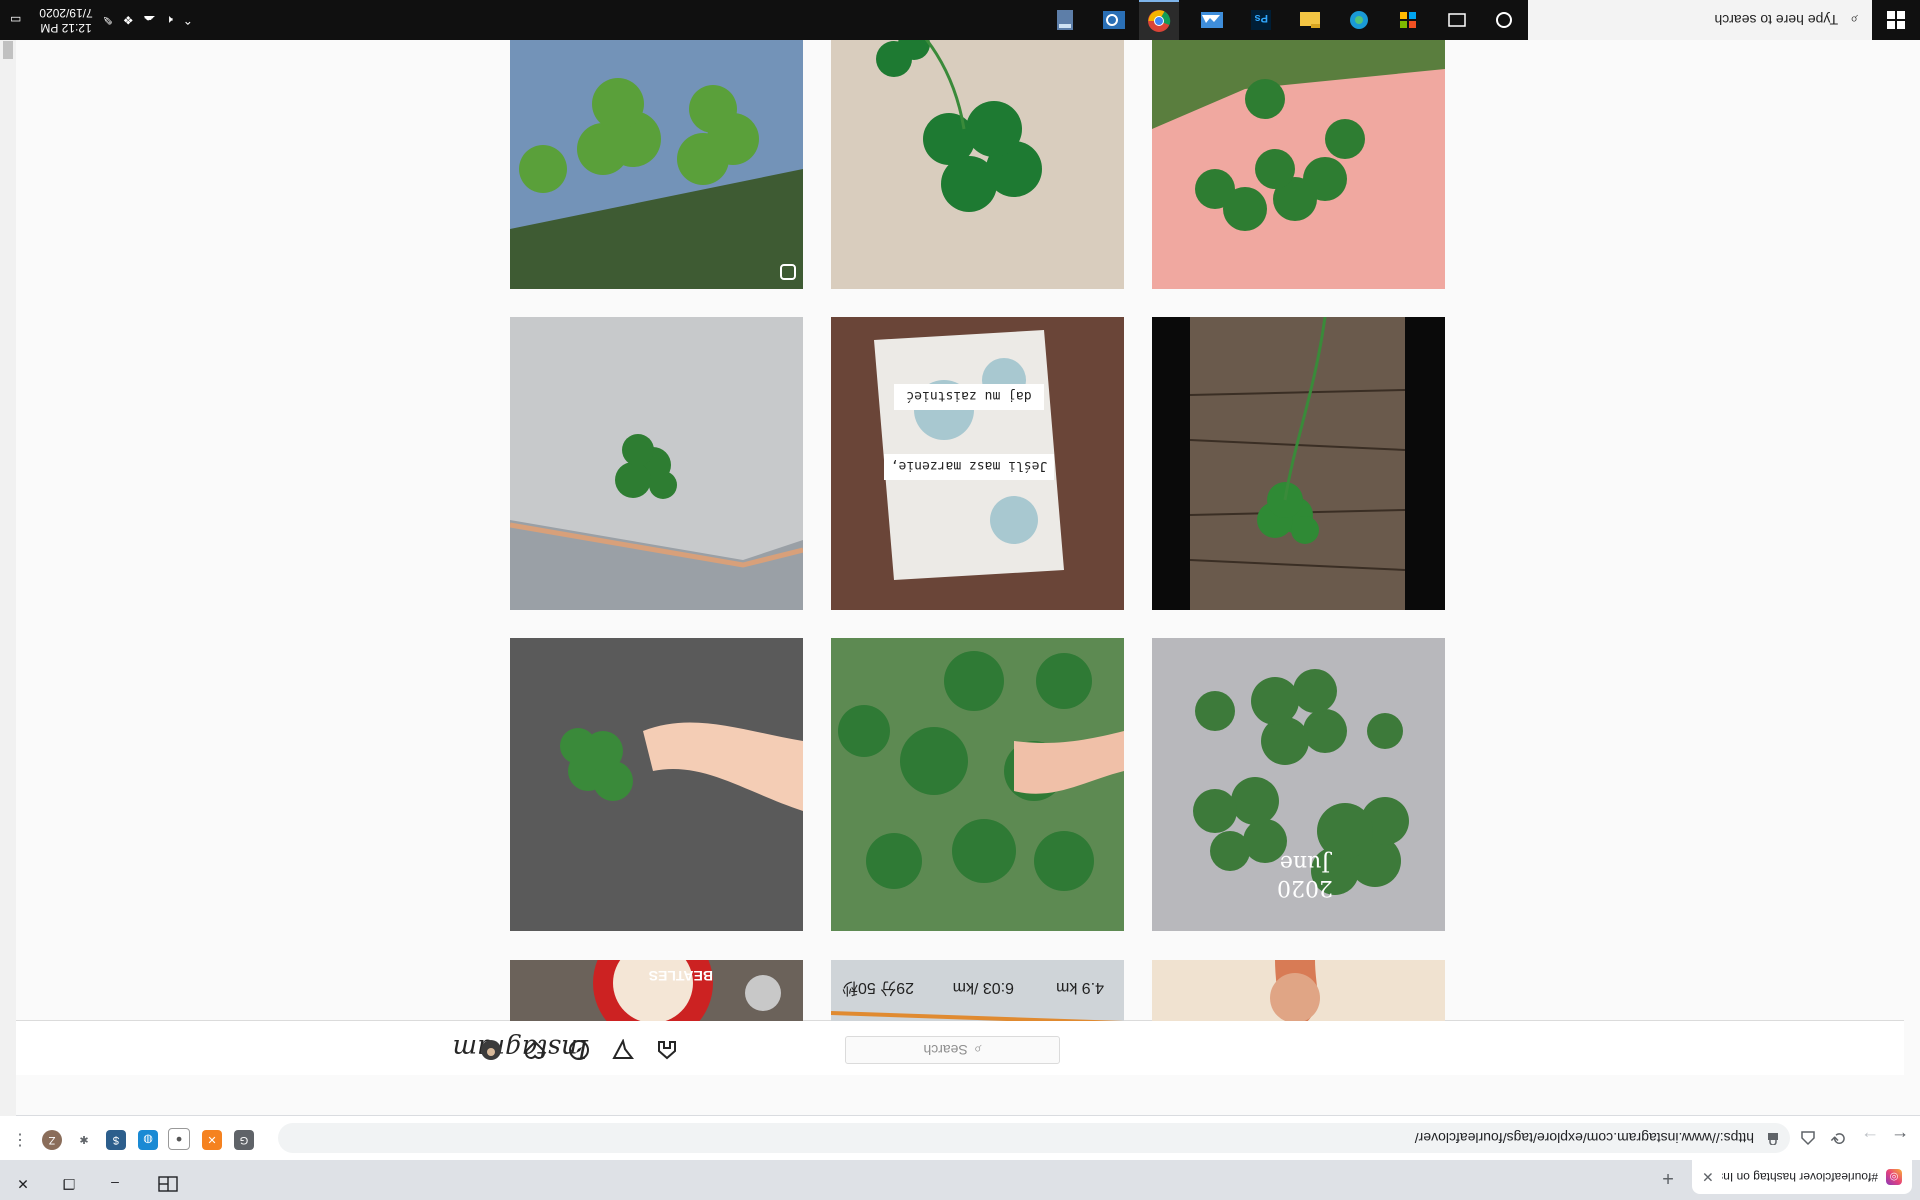 The height and width of the screenshot is (1200, 1920). Describe the element at coordinates (23, 1184) in the screenshot. I see `close-window-button: ✕` at that location.